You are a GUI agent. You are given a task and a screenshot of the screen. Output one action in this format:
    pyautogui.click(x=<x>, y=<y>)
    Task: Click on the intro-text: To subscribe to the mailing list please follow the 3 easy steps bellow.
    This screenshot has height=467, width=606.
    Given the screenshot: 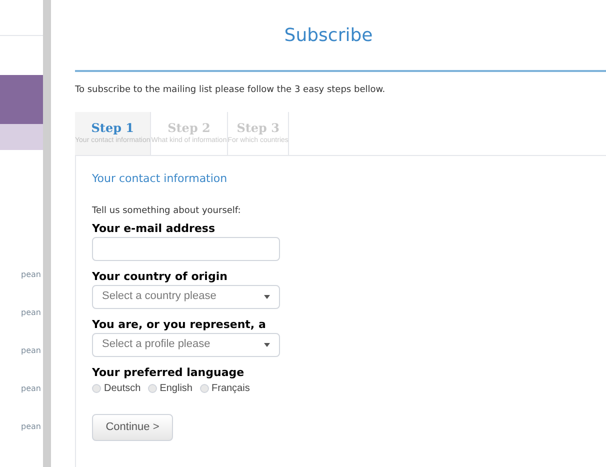 What is the action you would take?
    pyautogui.click(x=230, y=90)
    